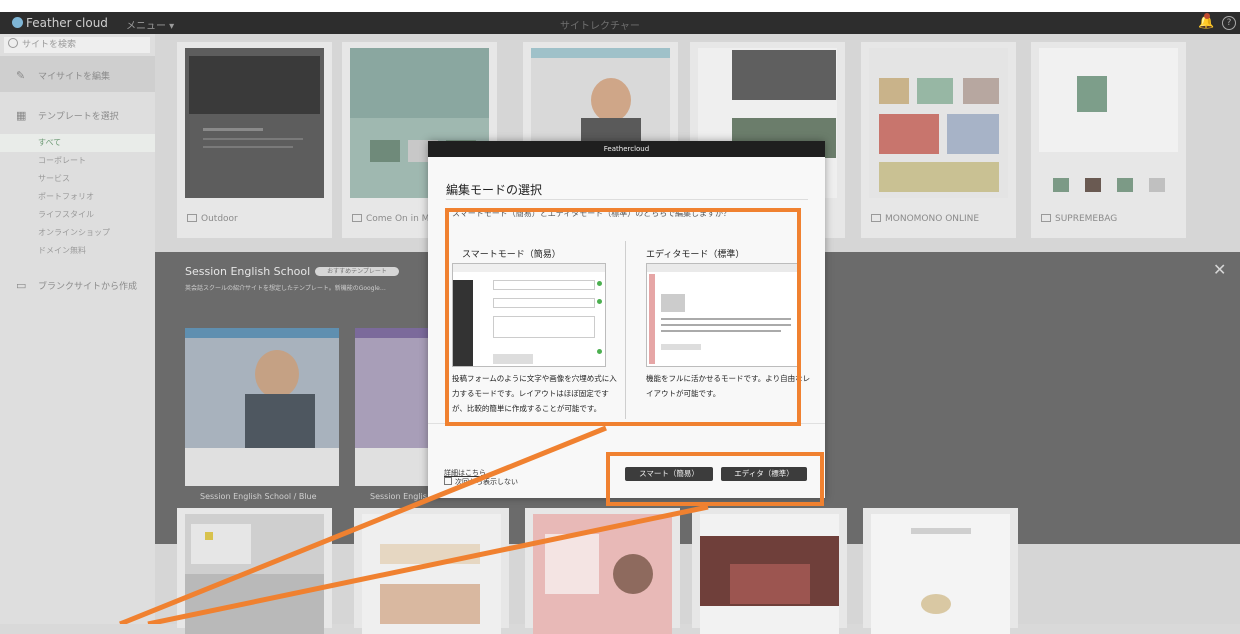  Describe the element at coordinates (74, 77) in the screenshot. I see `sidebar-item-label: マイサイトを編集` at that location.